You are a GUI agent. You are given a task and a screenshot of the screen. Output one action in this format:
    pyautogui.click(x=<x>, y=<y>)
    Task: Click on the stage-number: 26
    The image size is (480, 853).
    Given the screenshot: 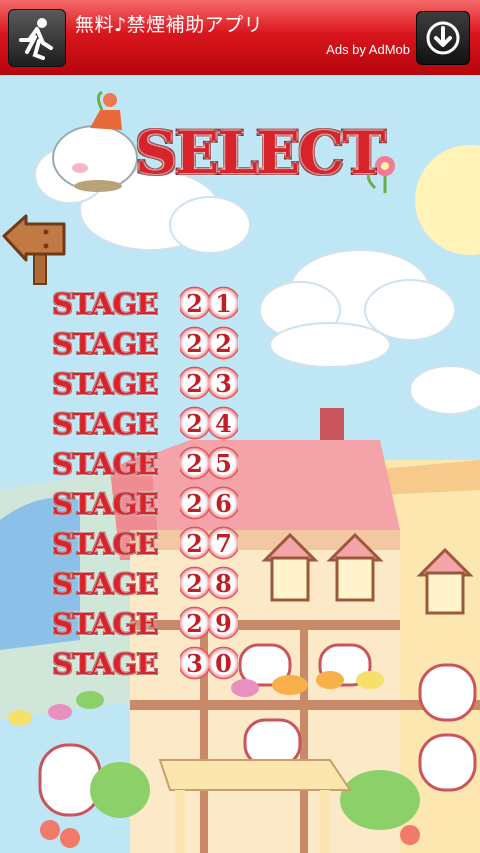 What is the action you would take?
    pyautogui.click(x=209, y=503)
    